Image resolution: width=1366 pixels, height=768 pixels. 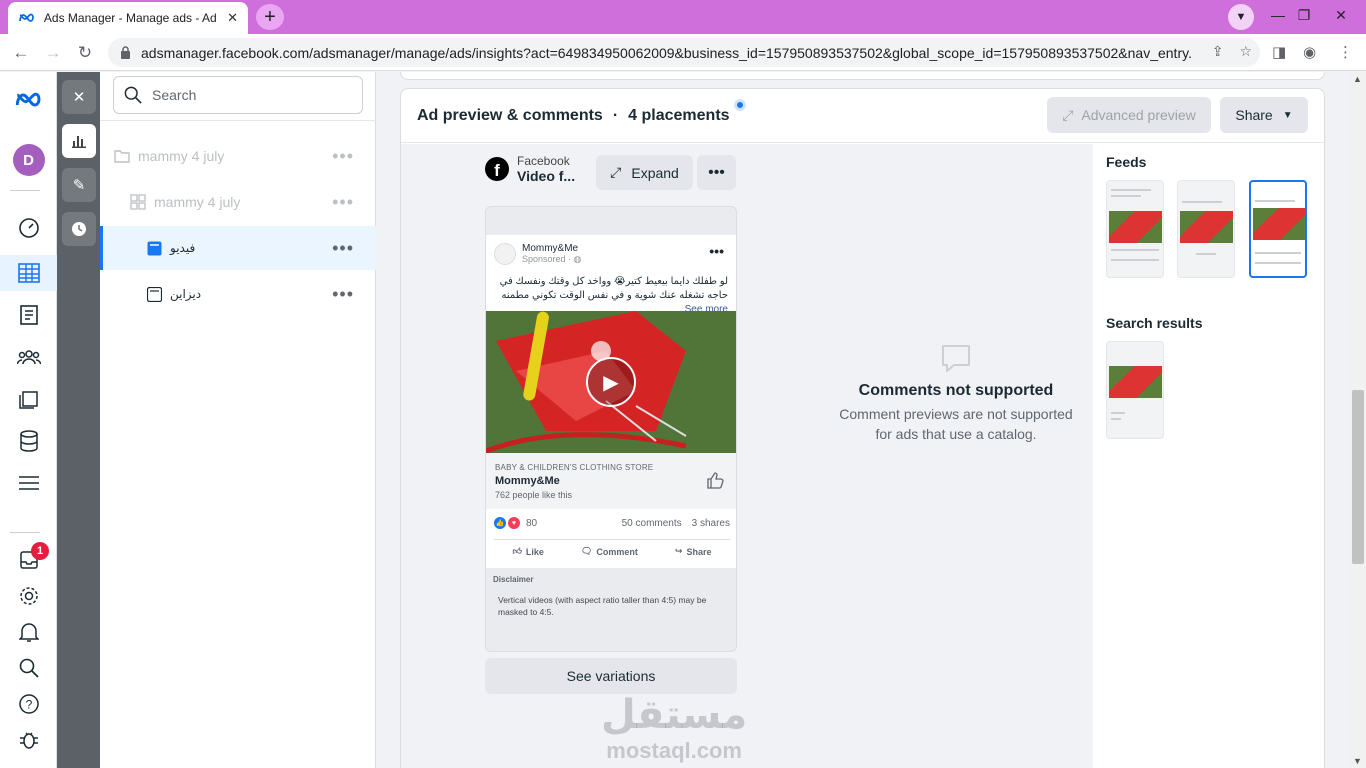 I want to click on browser-tab: Ads Manager - Manage ads - Ad ✕, so click(x=128, y=18).